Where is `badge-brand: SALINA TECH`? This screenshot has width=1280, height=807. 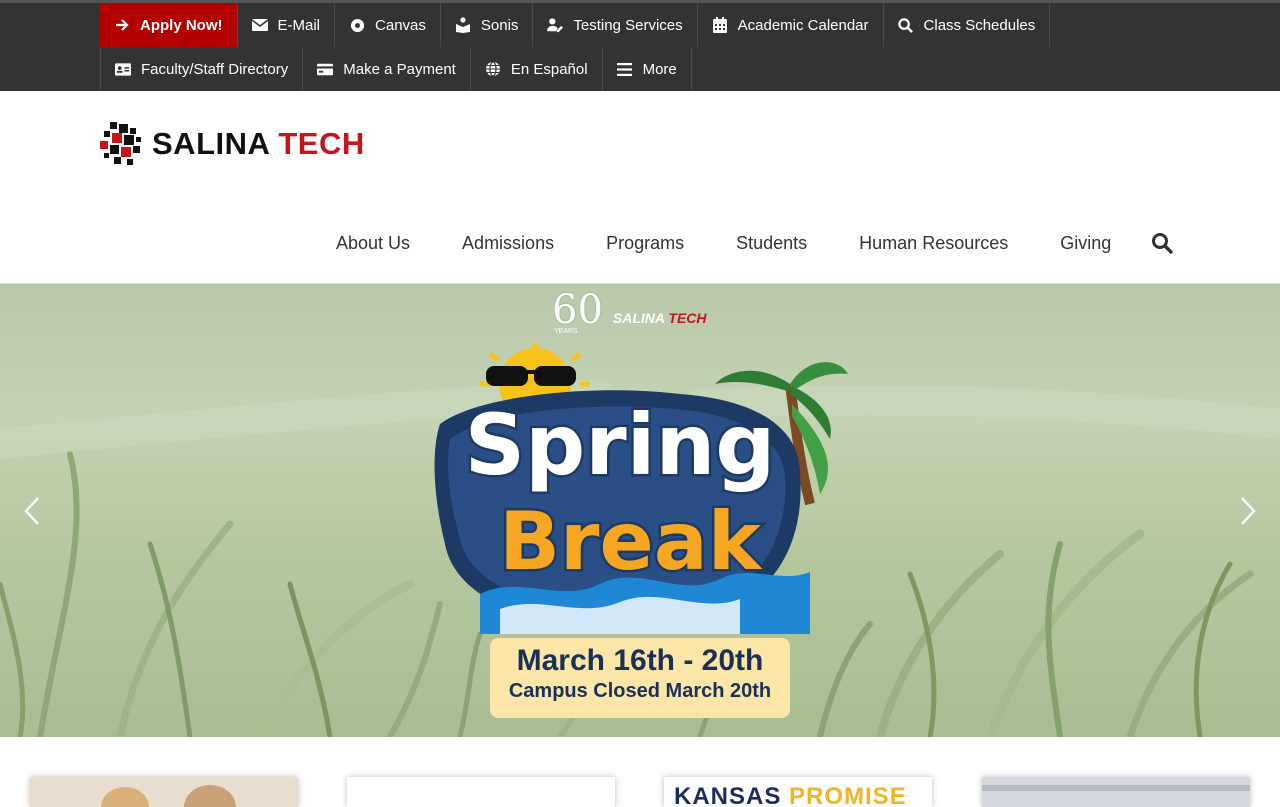
badge-brand: SALINA TECH is located at coordinates (660, 318).